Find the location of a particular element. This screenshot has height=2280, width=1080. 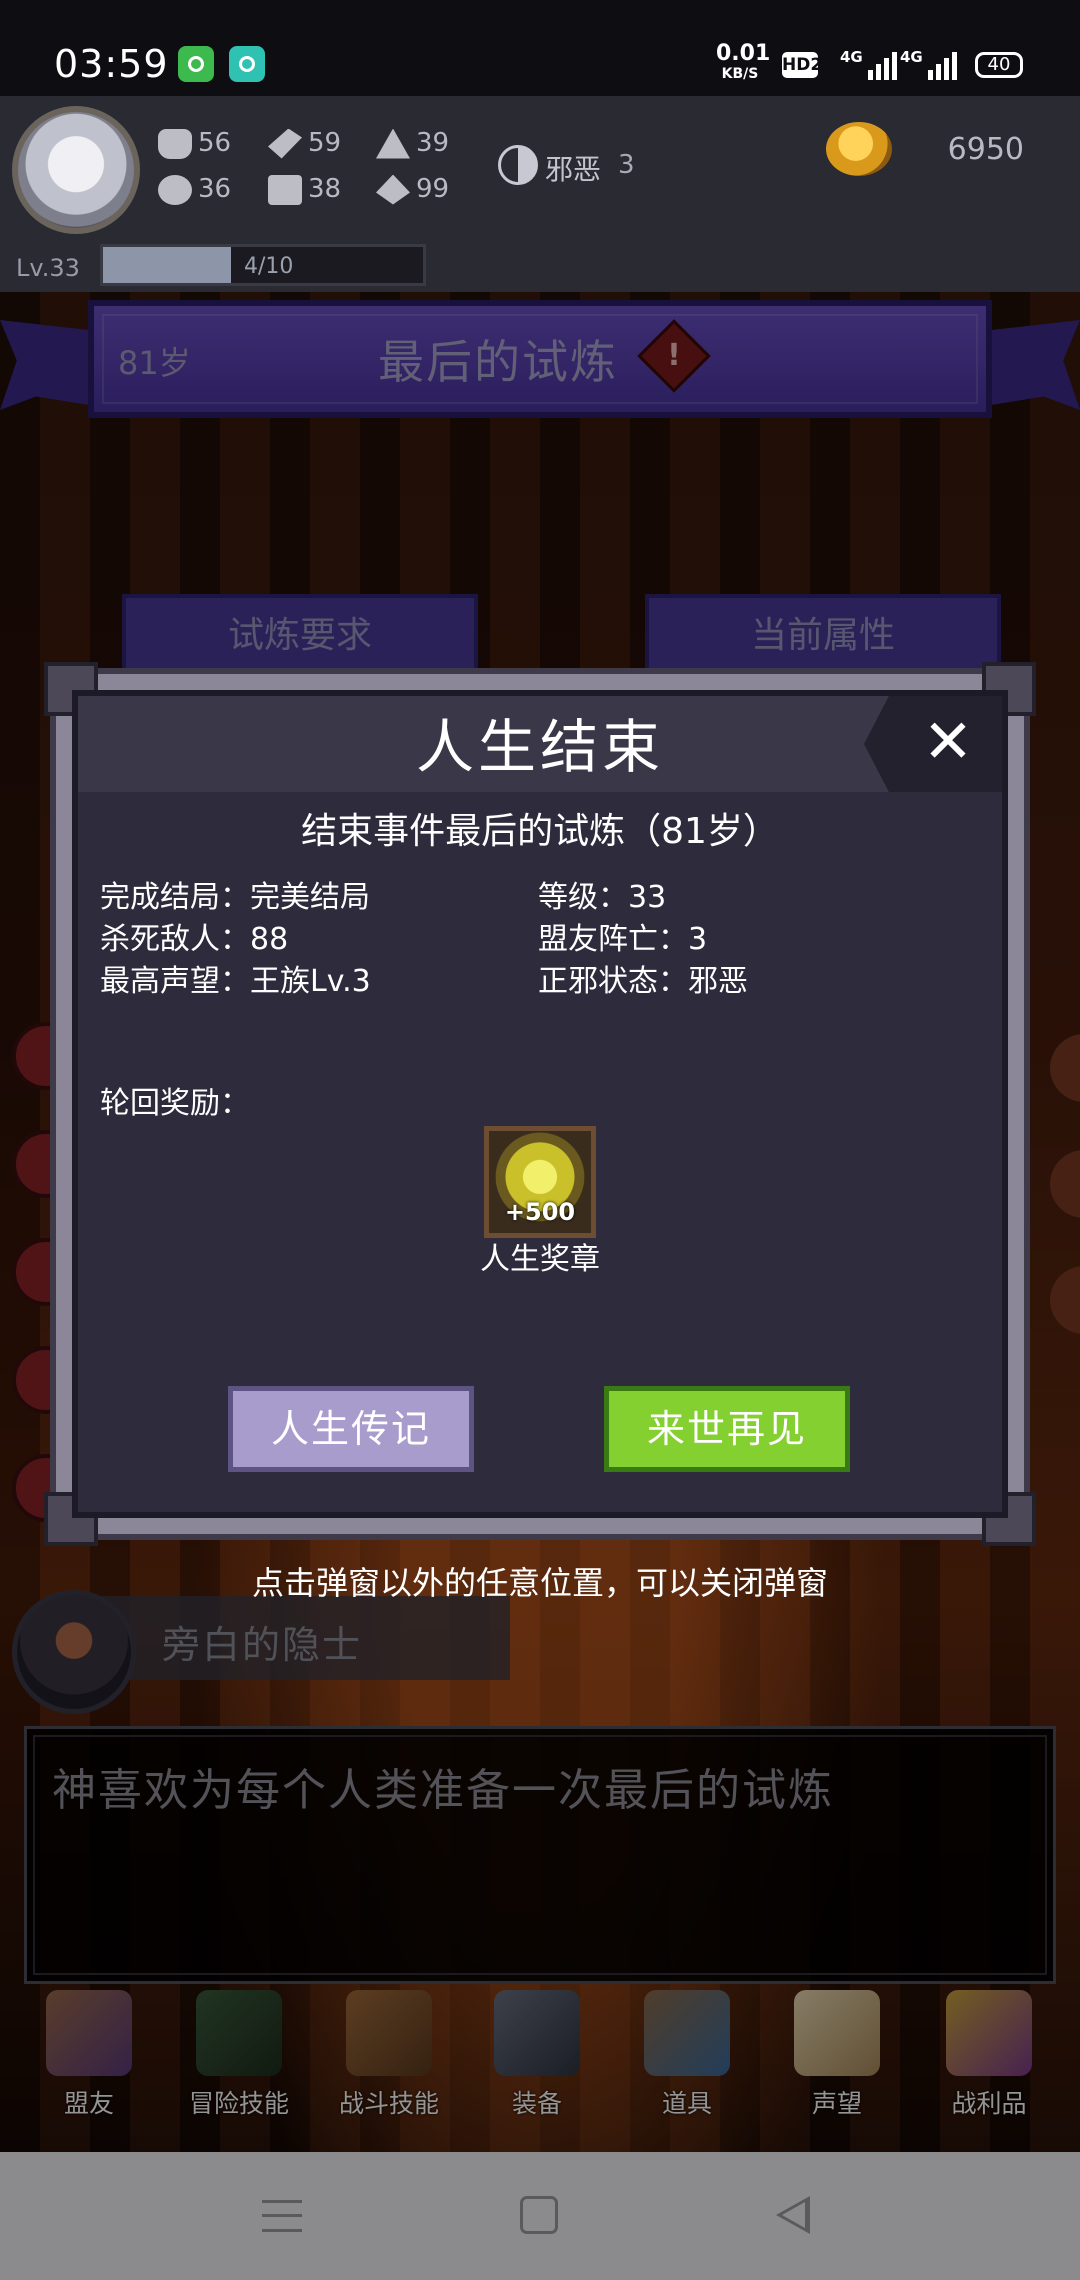

status-time: 03:59 is located at coordinates (111, 64).